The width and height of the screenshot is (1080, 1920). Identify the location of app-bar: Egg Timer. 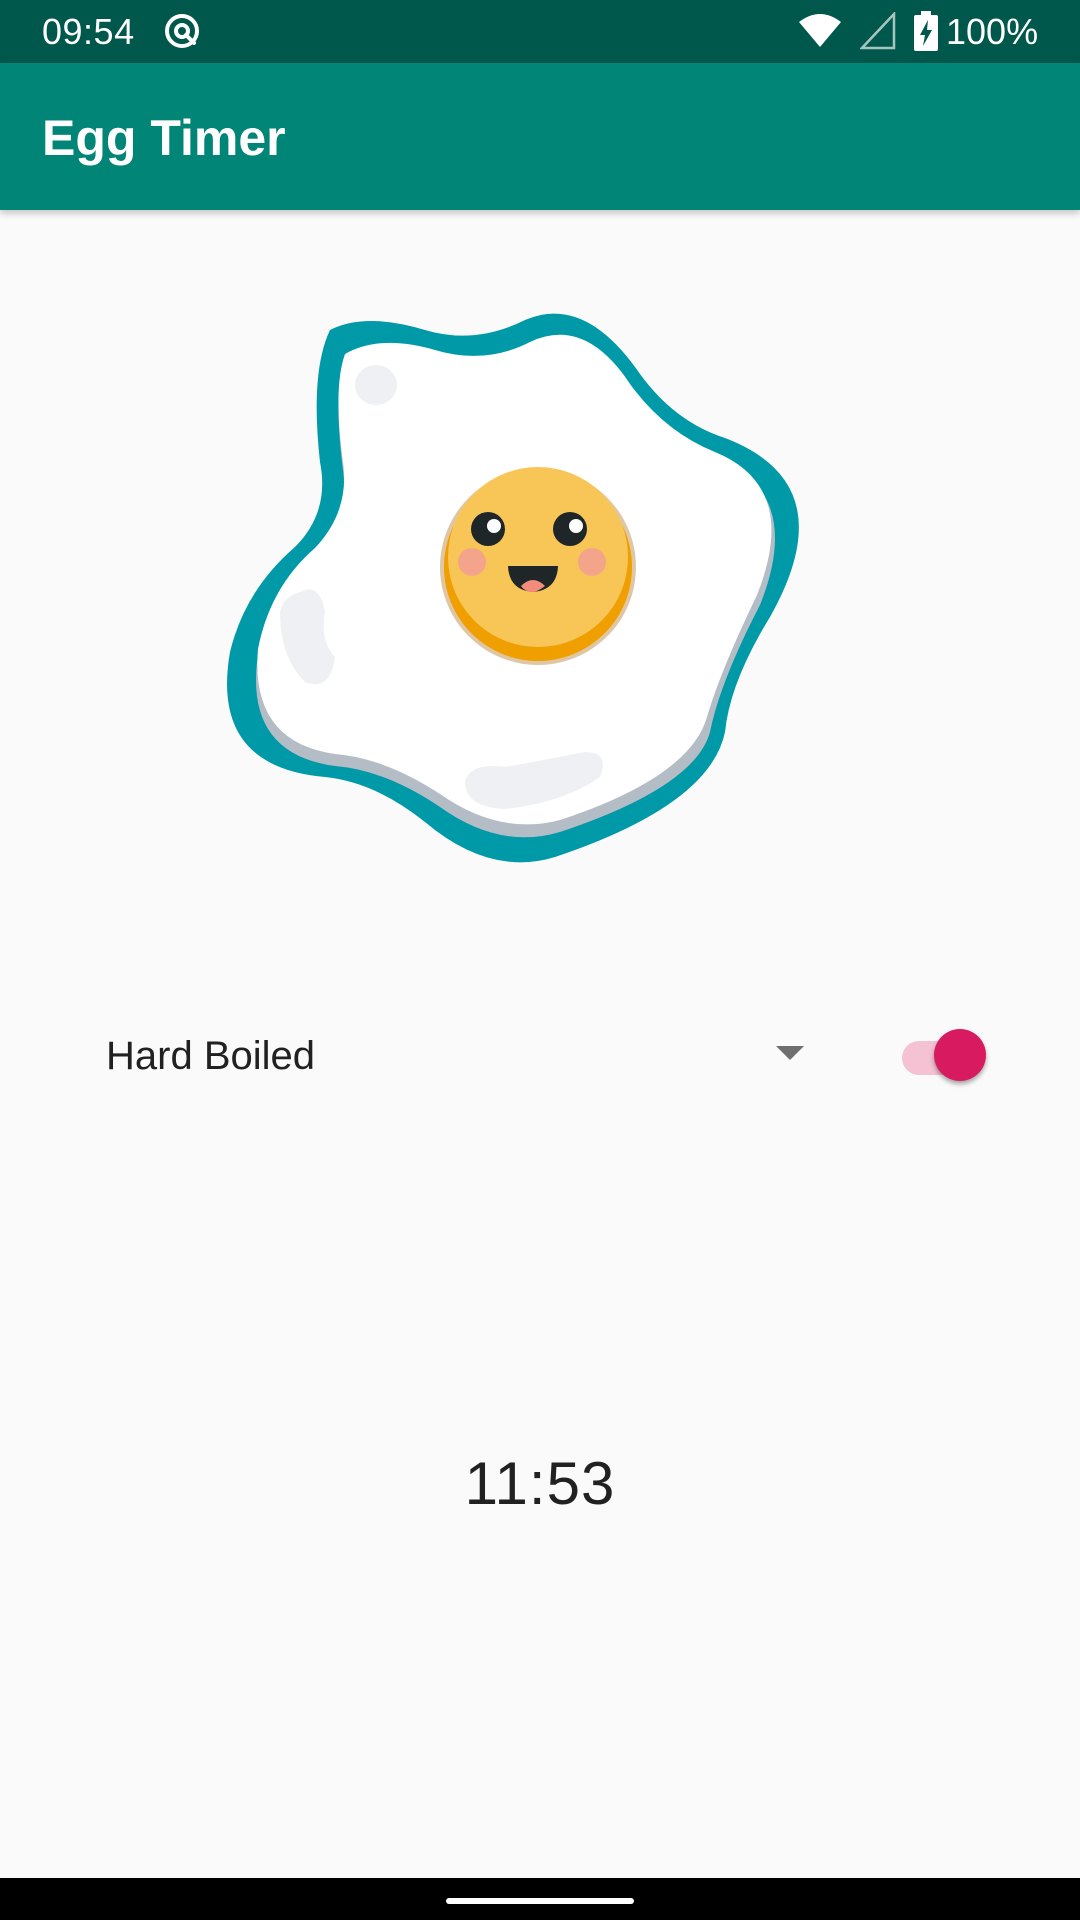
(540, 136).